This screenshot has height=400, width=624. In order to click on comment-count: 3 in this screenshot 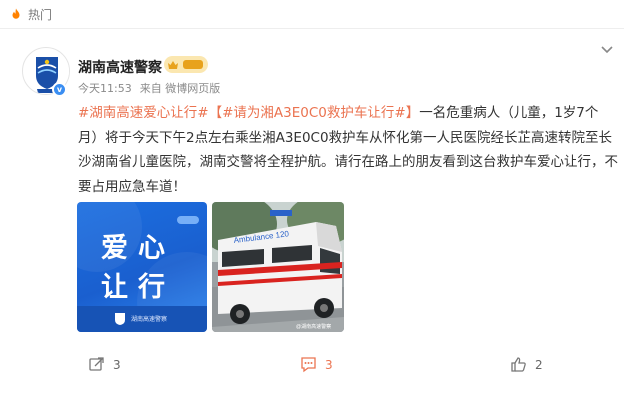, I will do `click(329, 364)`.